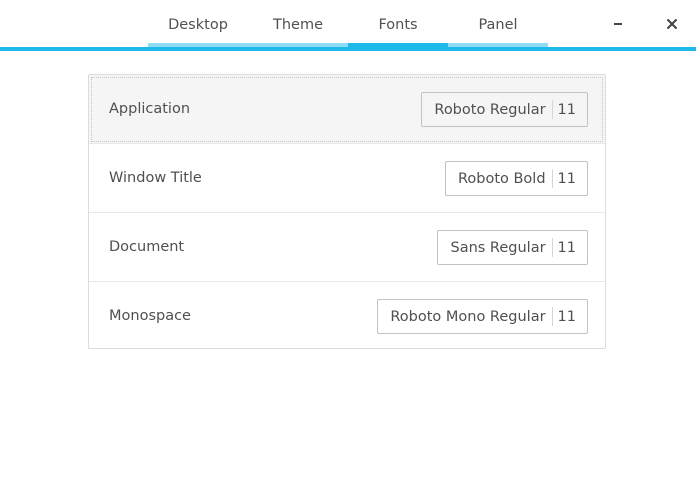  I want to click on tab-theme: Theme, so click(298, 23).